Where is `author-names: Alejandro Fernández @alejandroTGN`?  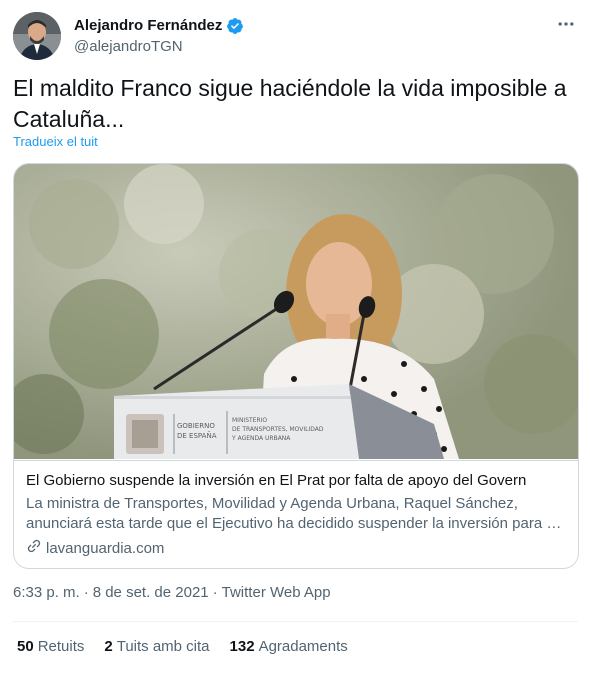
author-names: Alejandro Fernández @alejandroTGN is located at coordinates (159, 36).